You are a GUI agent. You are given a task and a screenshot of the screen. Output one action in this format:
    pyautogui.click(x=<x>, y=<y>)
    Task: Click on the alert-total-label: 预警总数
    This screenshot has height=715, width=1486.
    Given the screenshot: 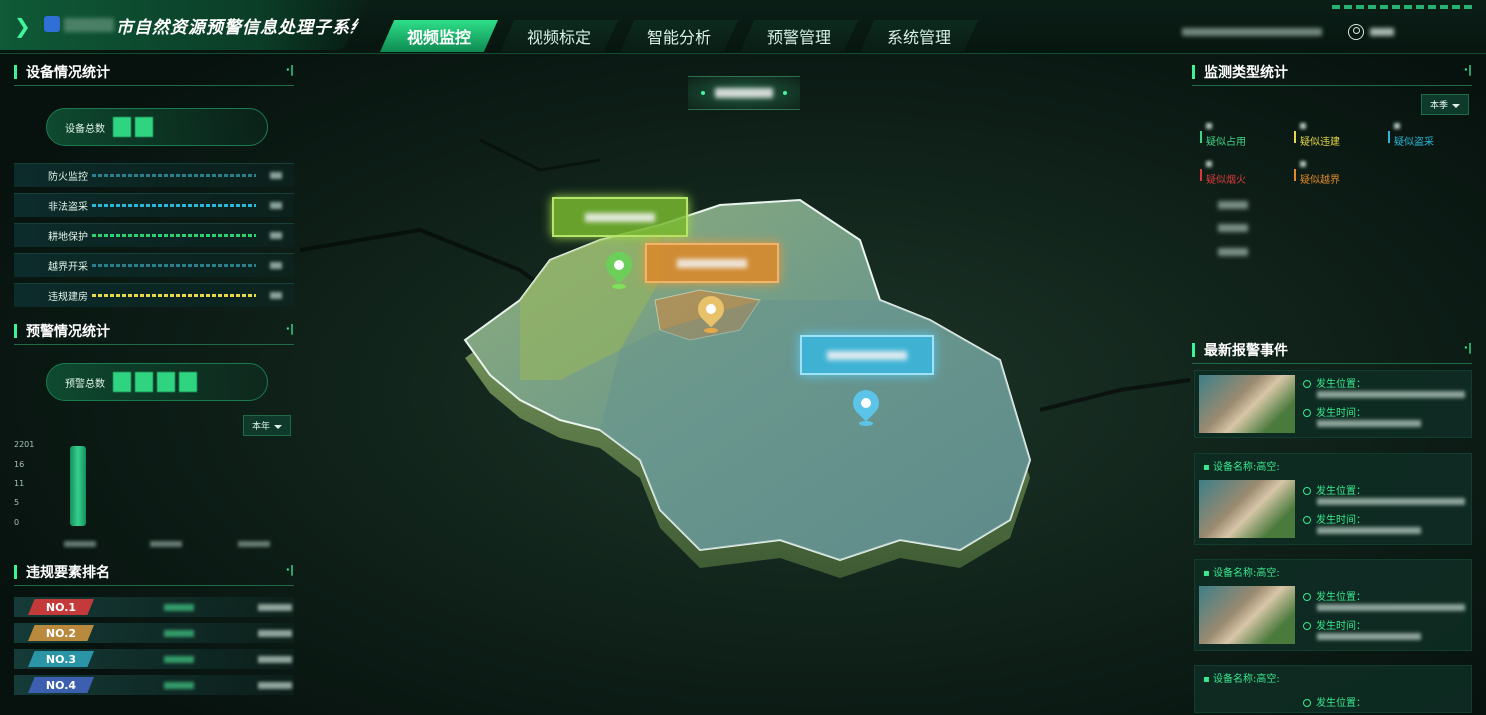 What is the action you would take?
    pyautogui.click(x=85, y=384)
    